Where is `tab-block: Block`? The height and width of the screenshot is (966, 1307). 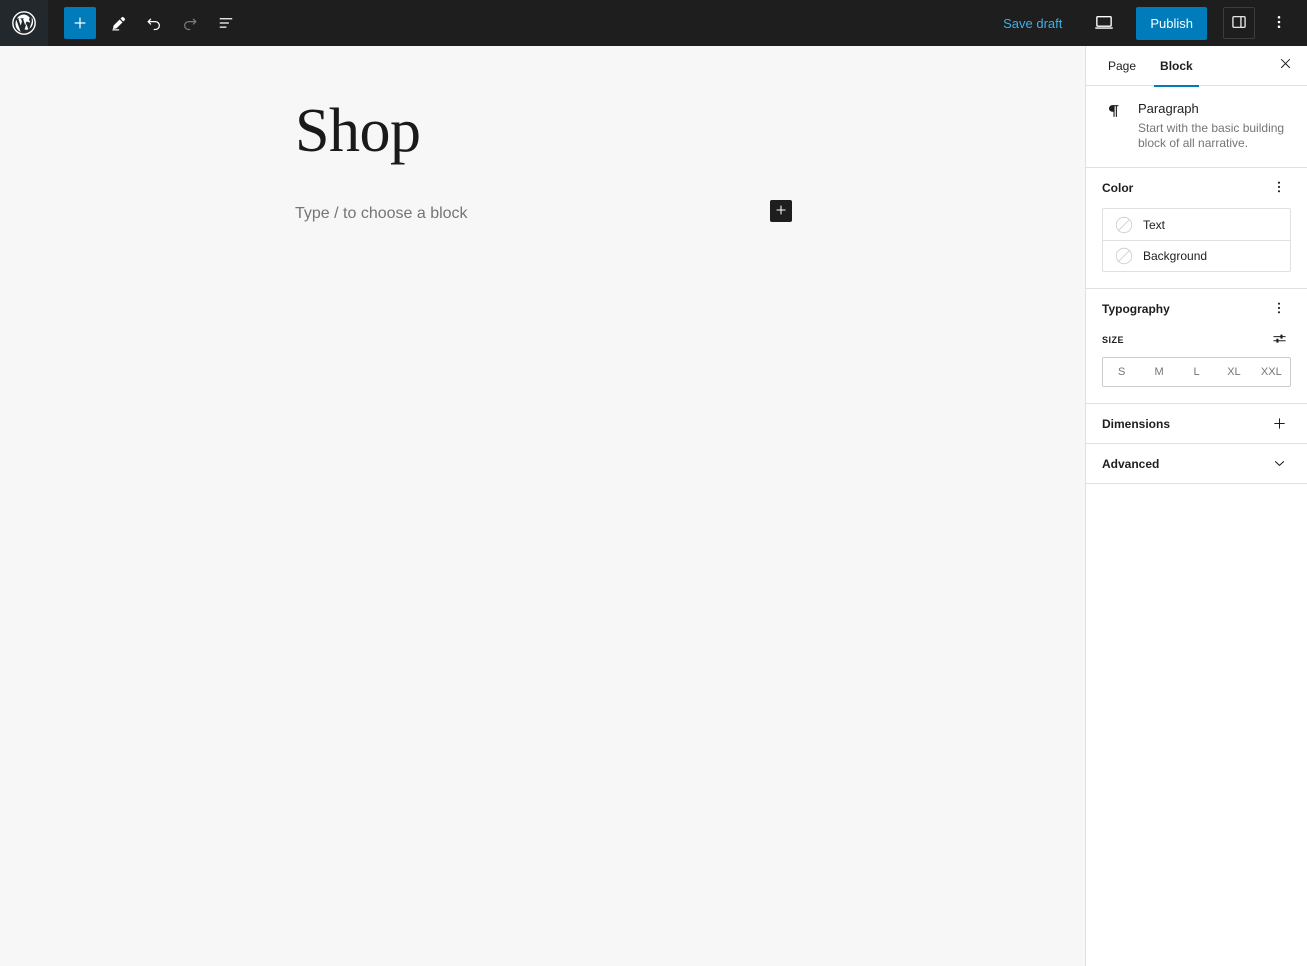
tab-block: Block is located at coordinates (1176, 66).